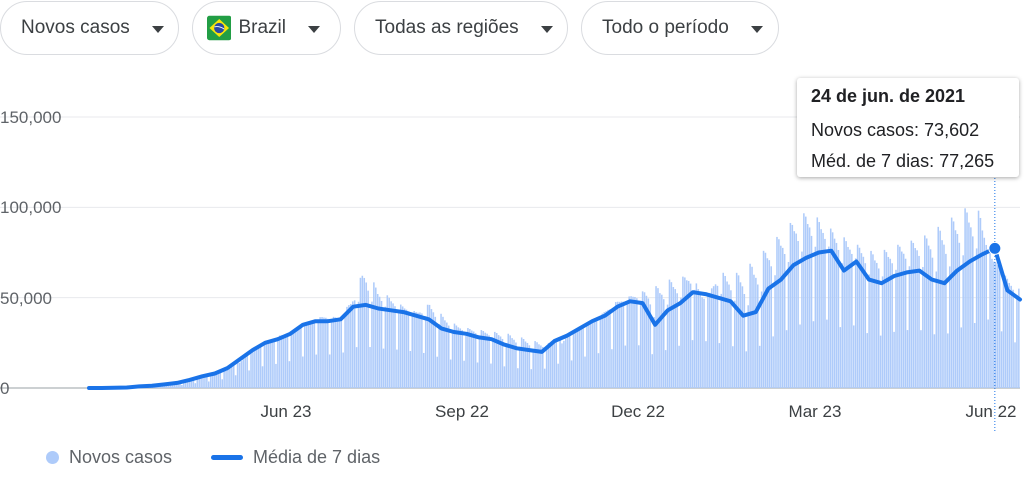  Describe the element at coordinates (546, 29) in the screenshot. I see `chevron-down-icon` at that location.